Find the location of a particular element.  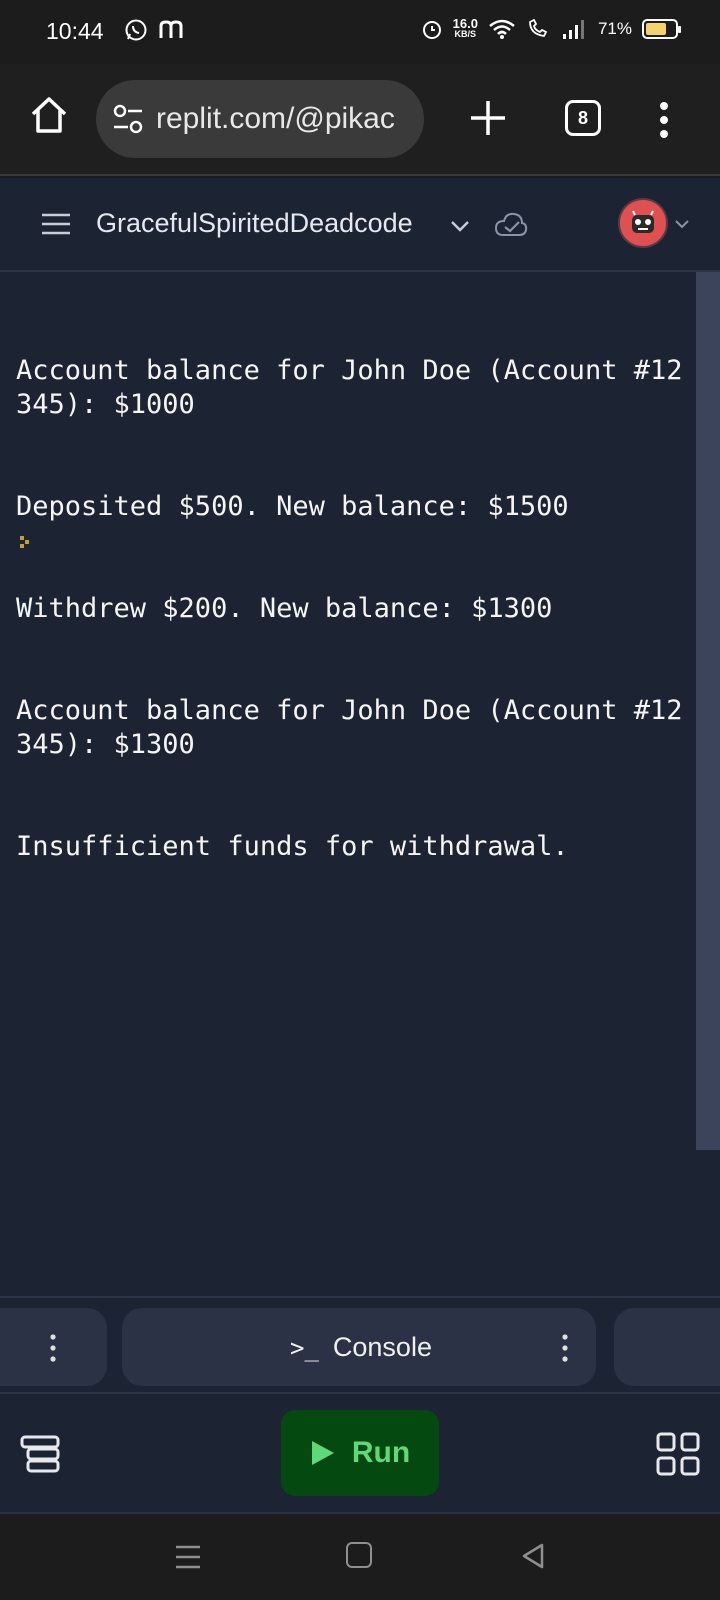

avatar-robot-icon is located at coordinates (643, 221).